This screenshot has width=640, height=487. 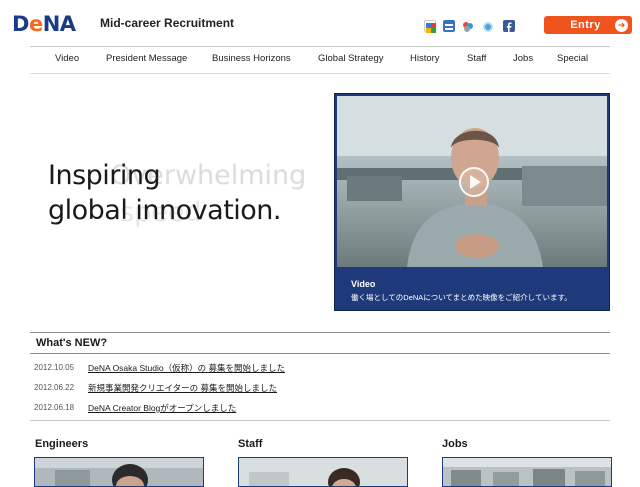 I want to click on news-divider, so click(x=320, y=353).